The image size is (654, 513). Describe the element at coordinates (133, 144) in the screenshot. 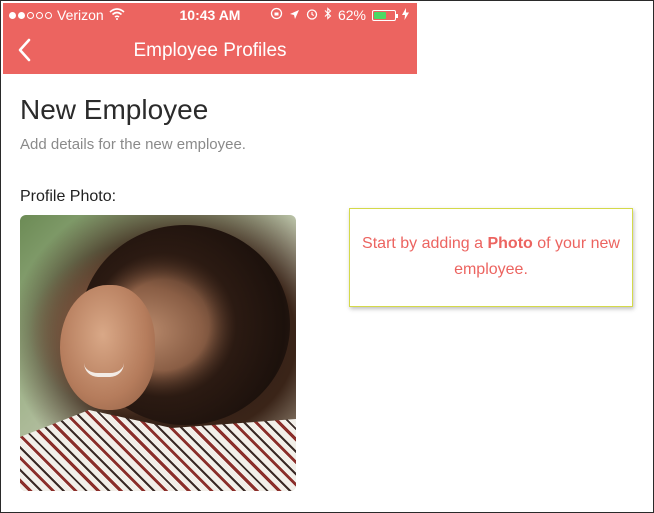

I see `page-subtitle: Add details for the new employee.` at that location.